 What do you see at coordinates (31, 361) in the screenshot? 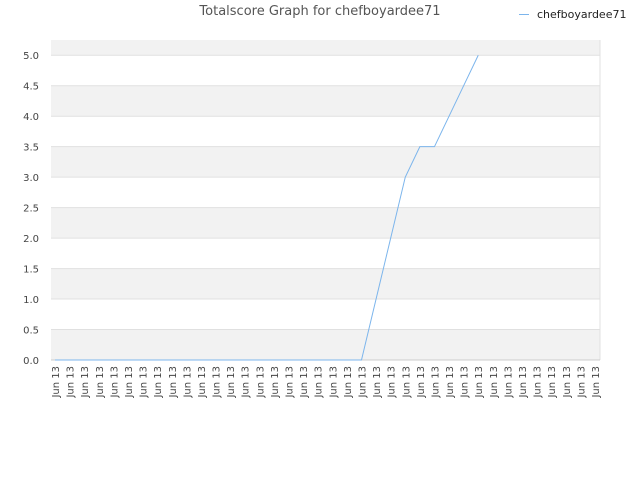
I see `y-tick-label: 0.0` at bounding box center [31, 361].